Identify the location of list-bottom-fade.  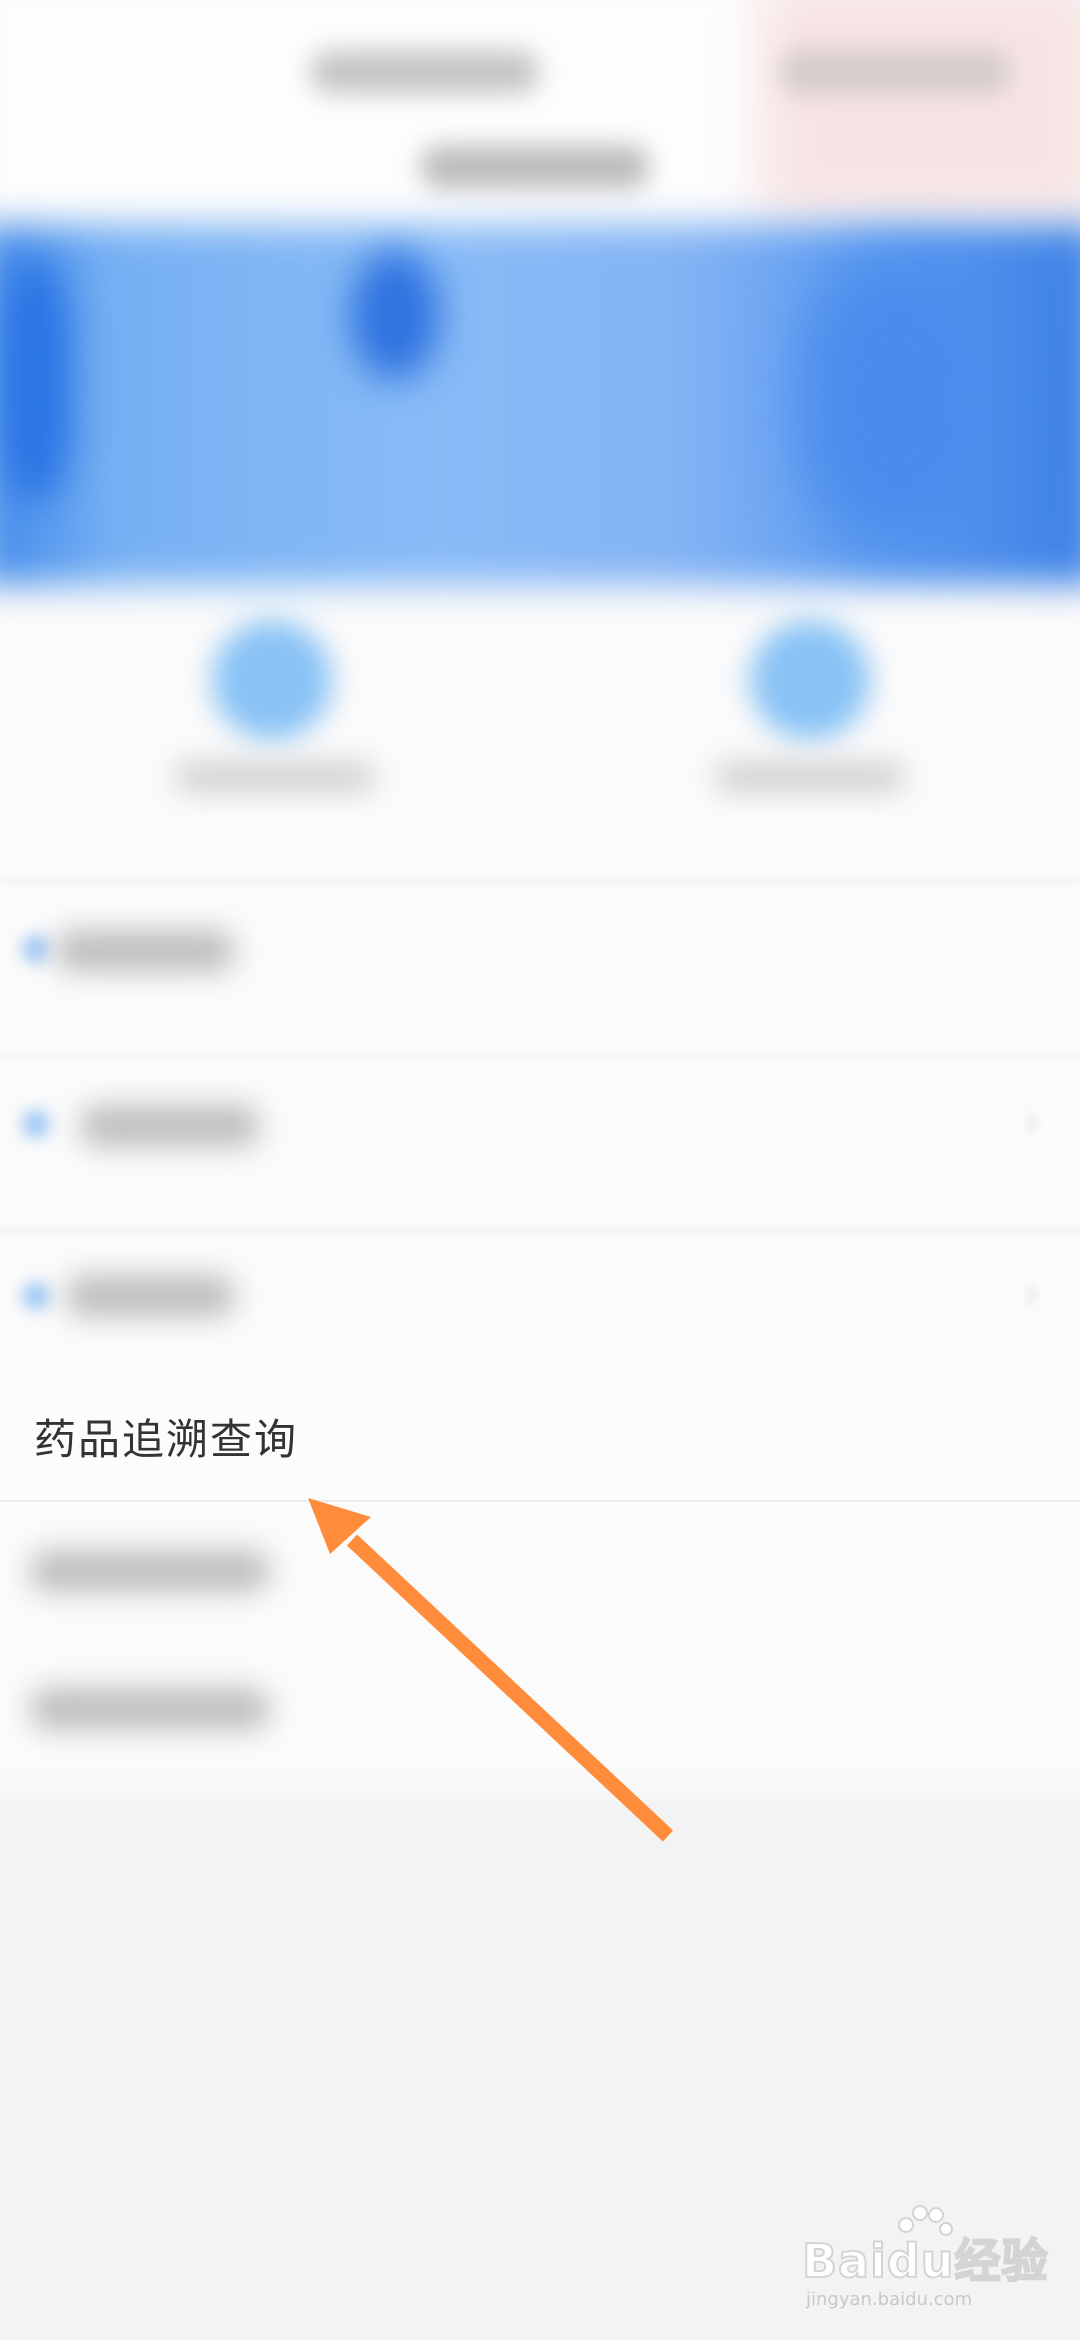
(540, 1780).